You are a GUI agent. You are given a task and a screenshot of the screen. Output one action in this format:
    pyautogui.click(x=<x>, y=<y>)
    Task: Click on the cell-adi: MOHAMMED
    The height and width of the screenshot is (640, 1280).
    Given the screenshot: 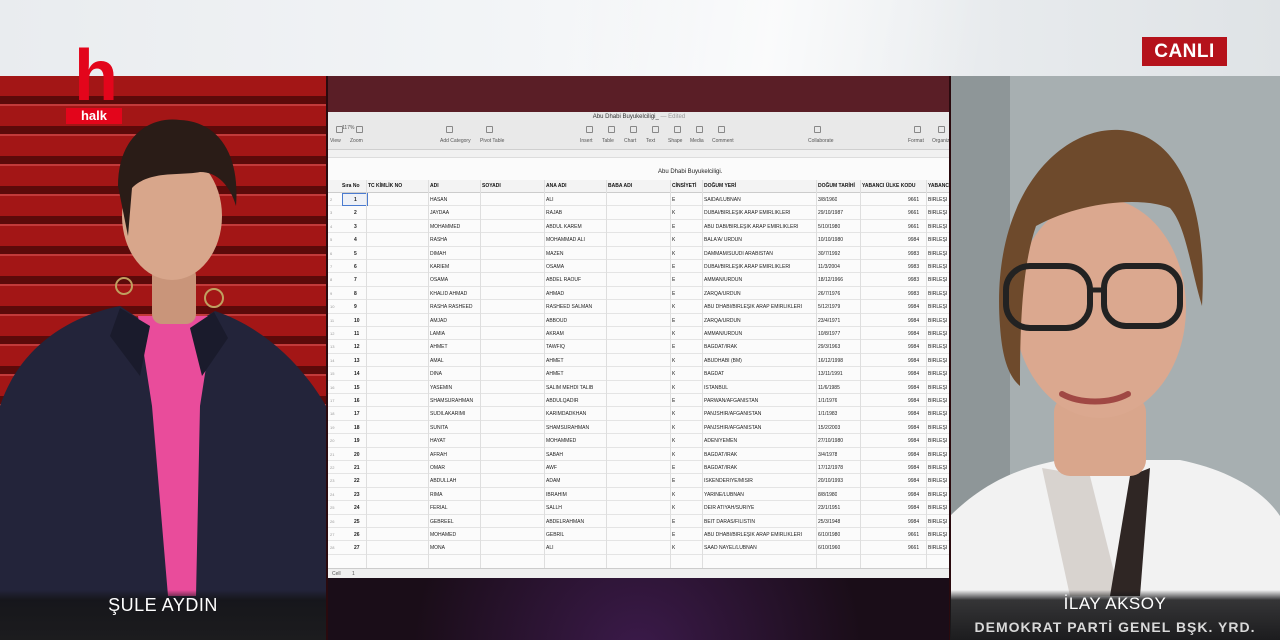 What is the action you would take?
    pyautogui.click(x=445, y=227)
    